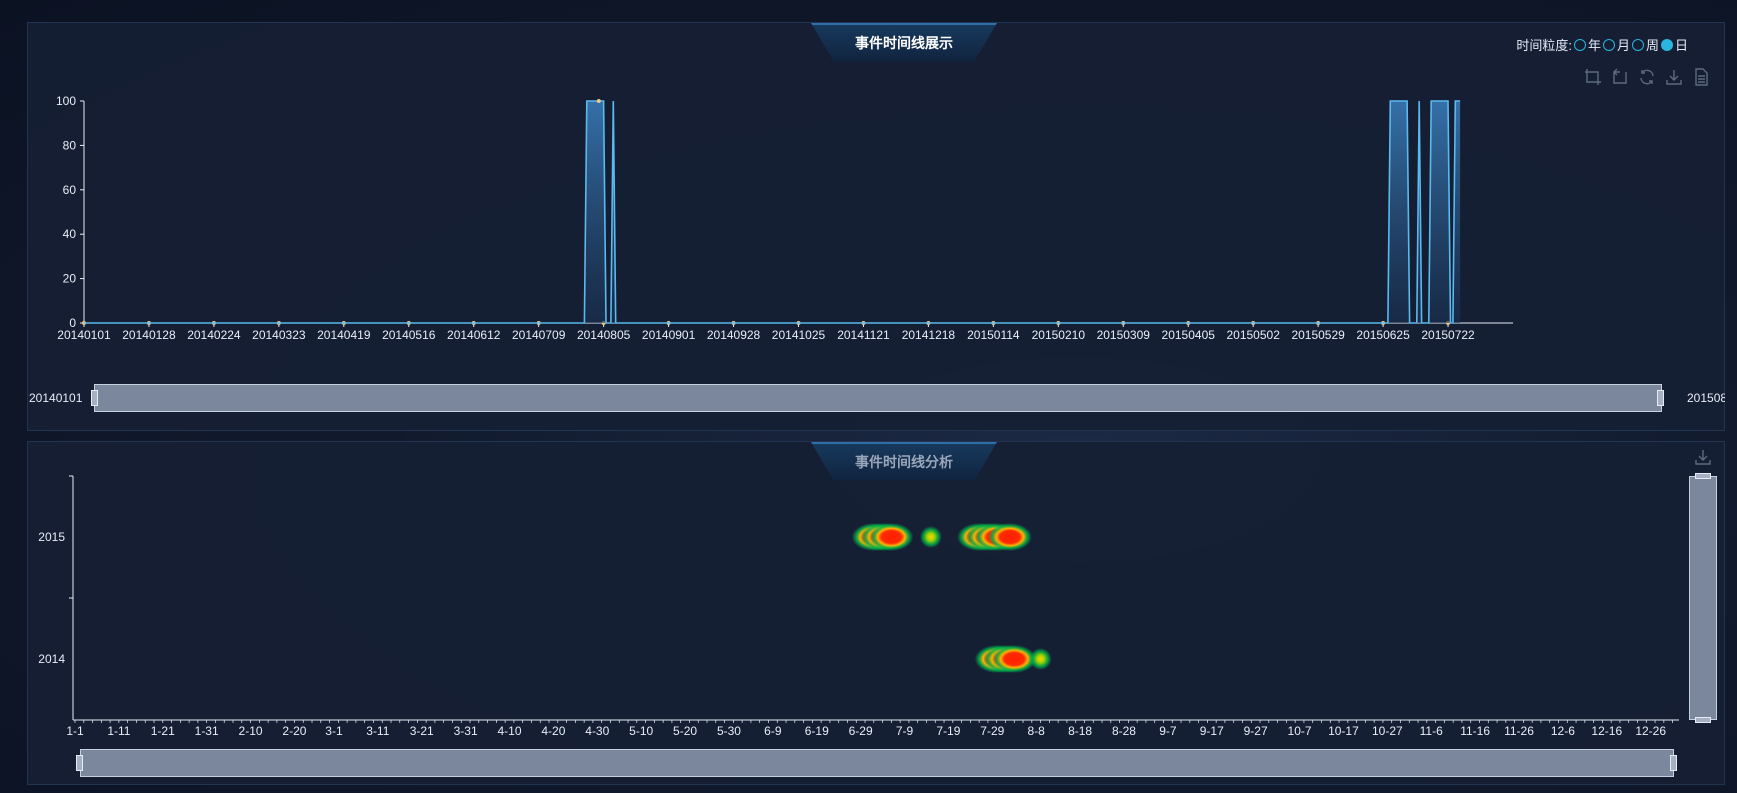  Describe the element at coordinates (207, 731) in the screenshot. I see `x-tick-label: 1-31` at that location.